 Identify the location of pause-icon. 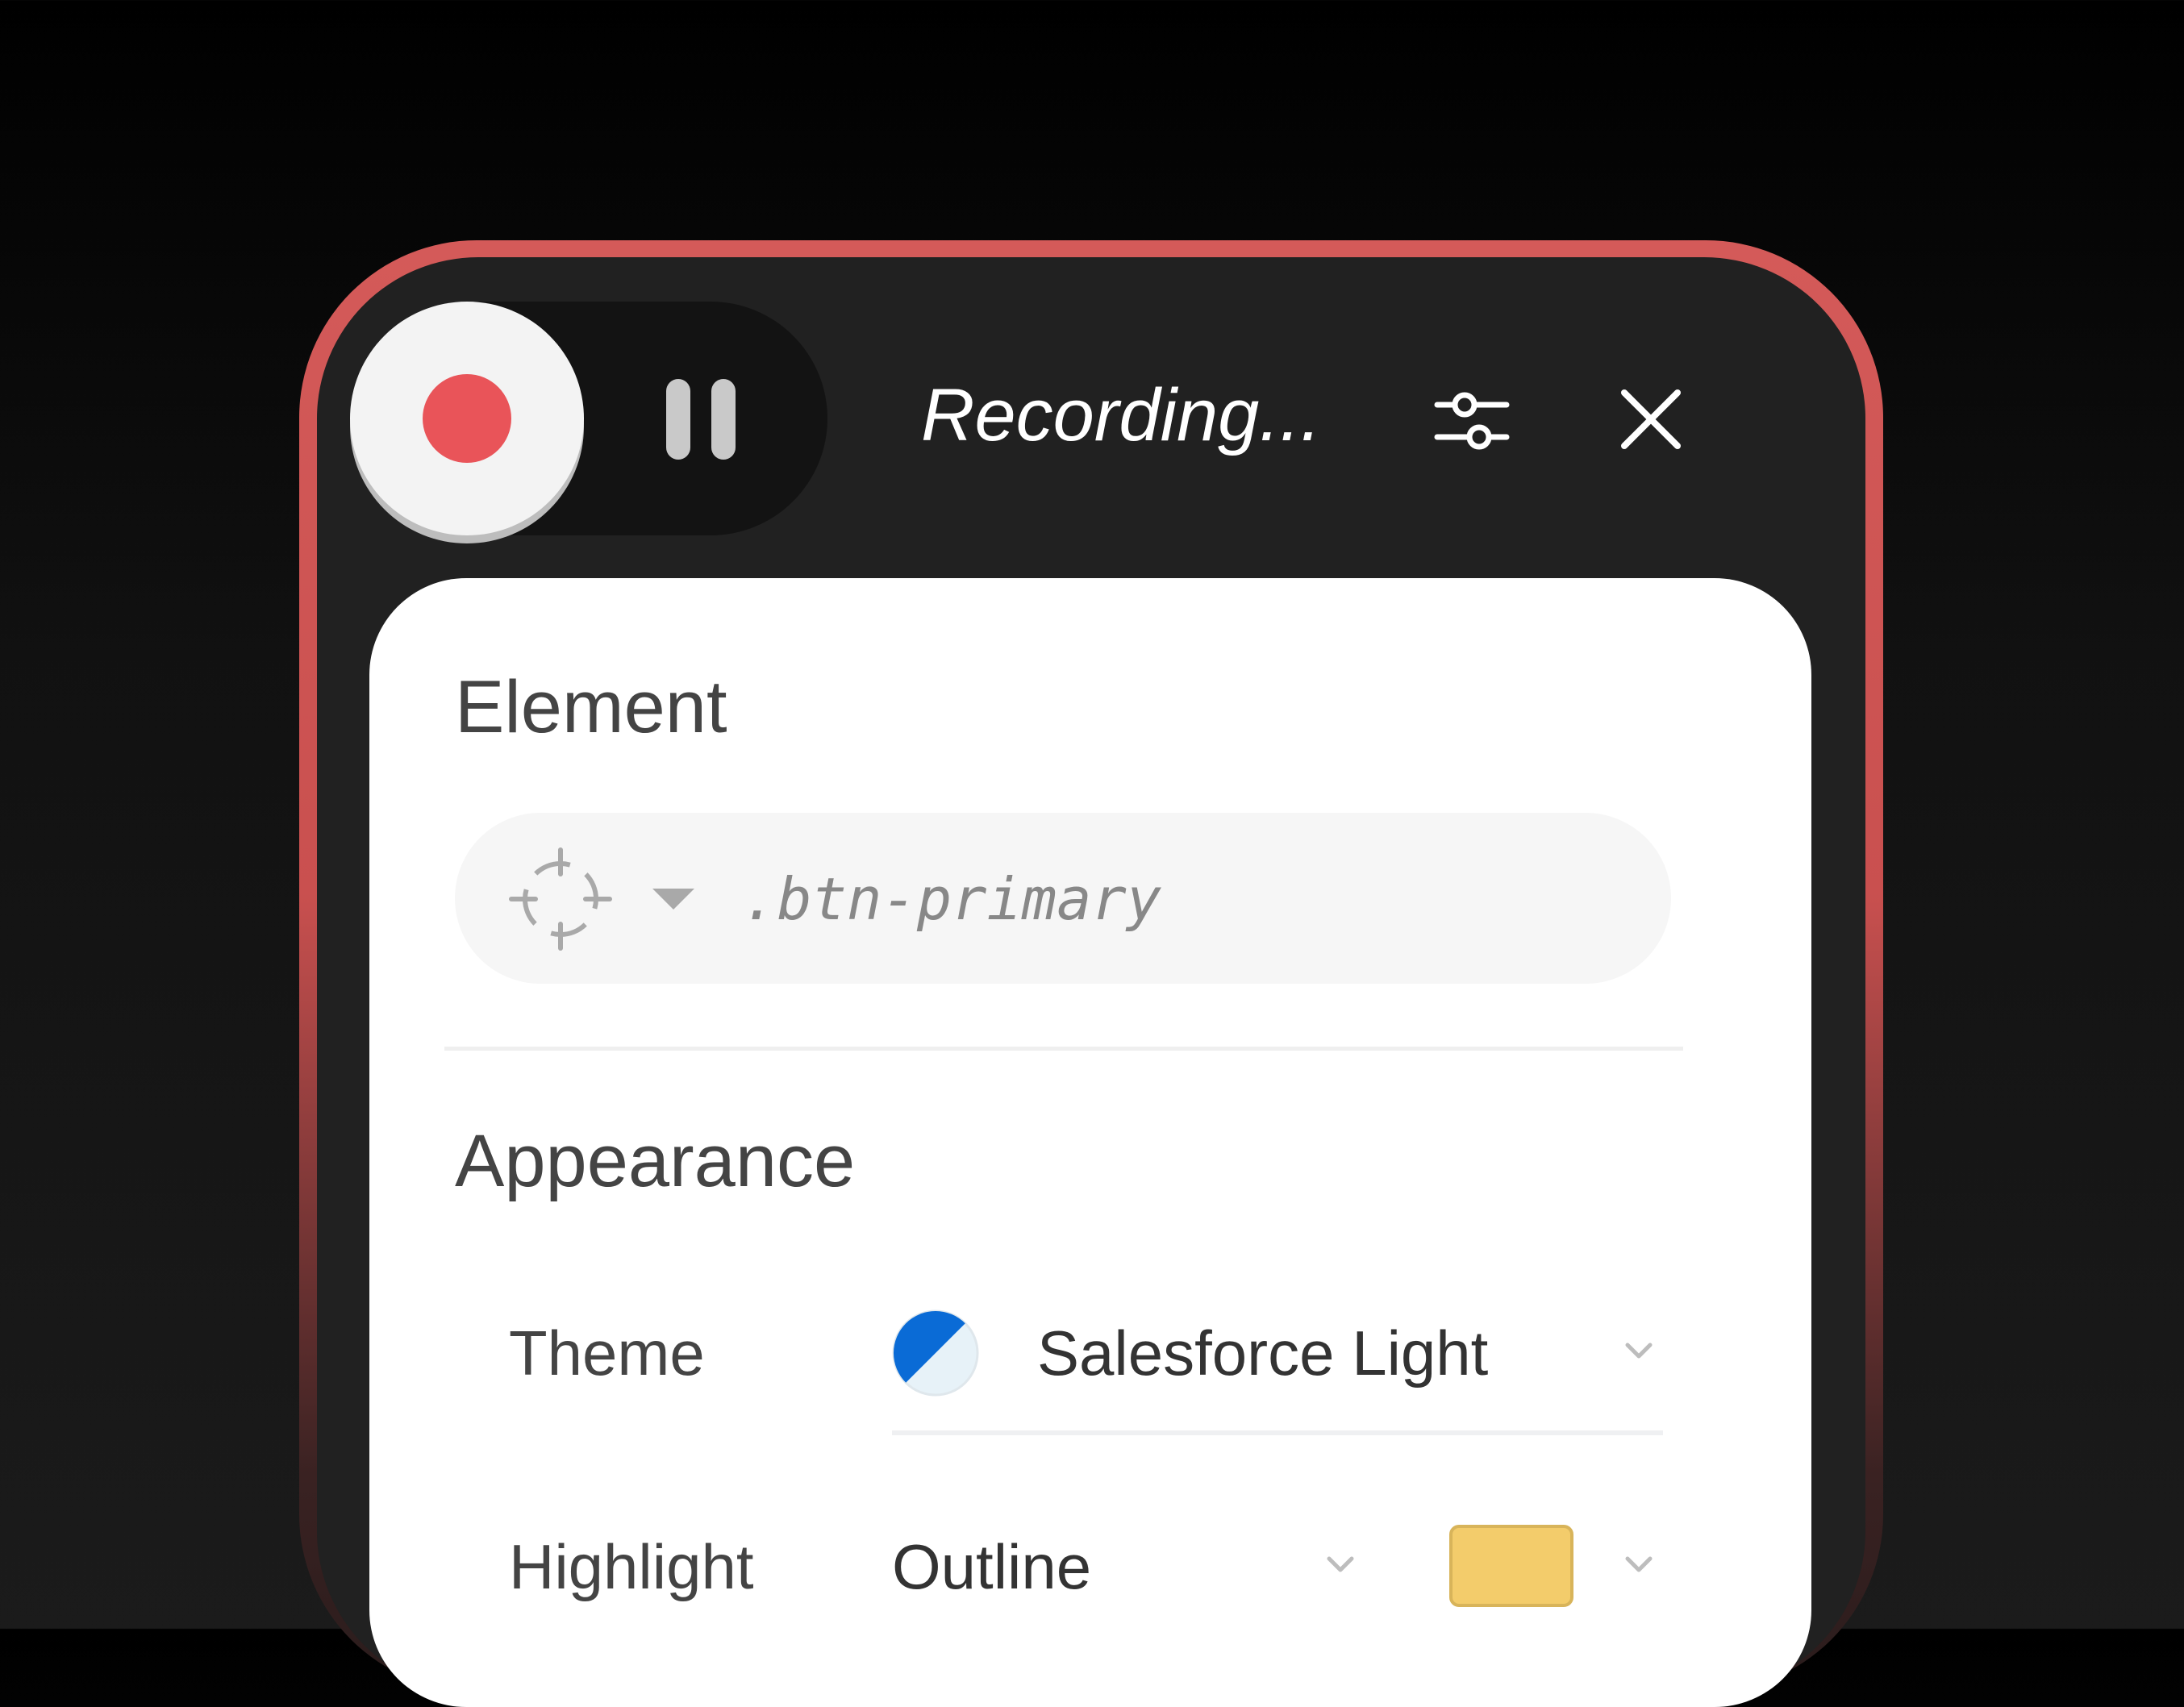
(678, 420).